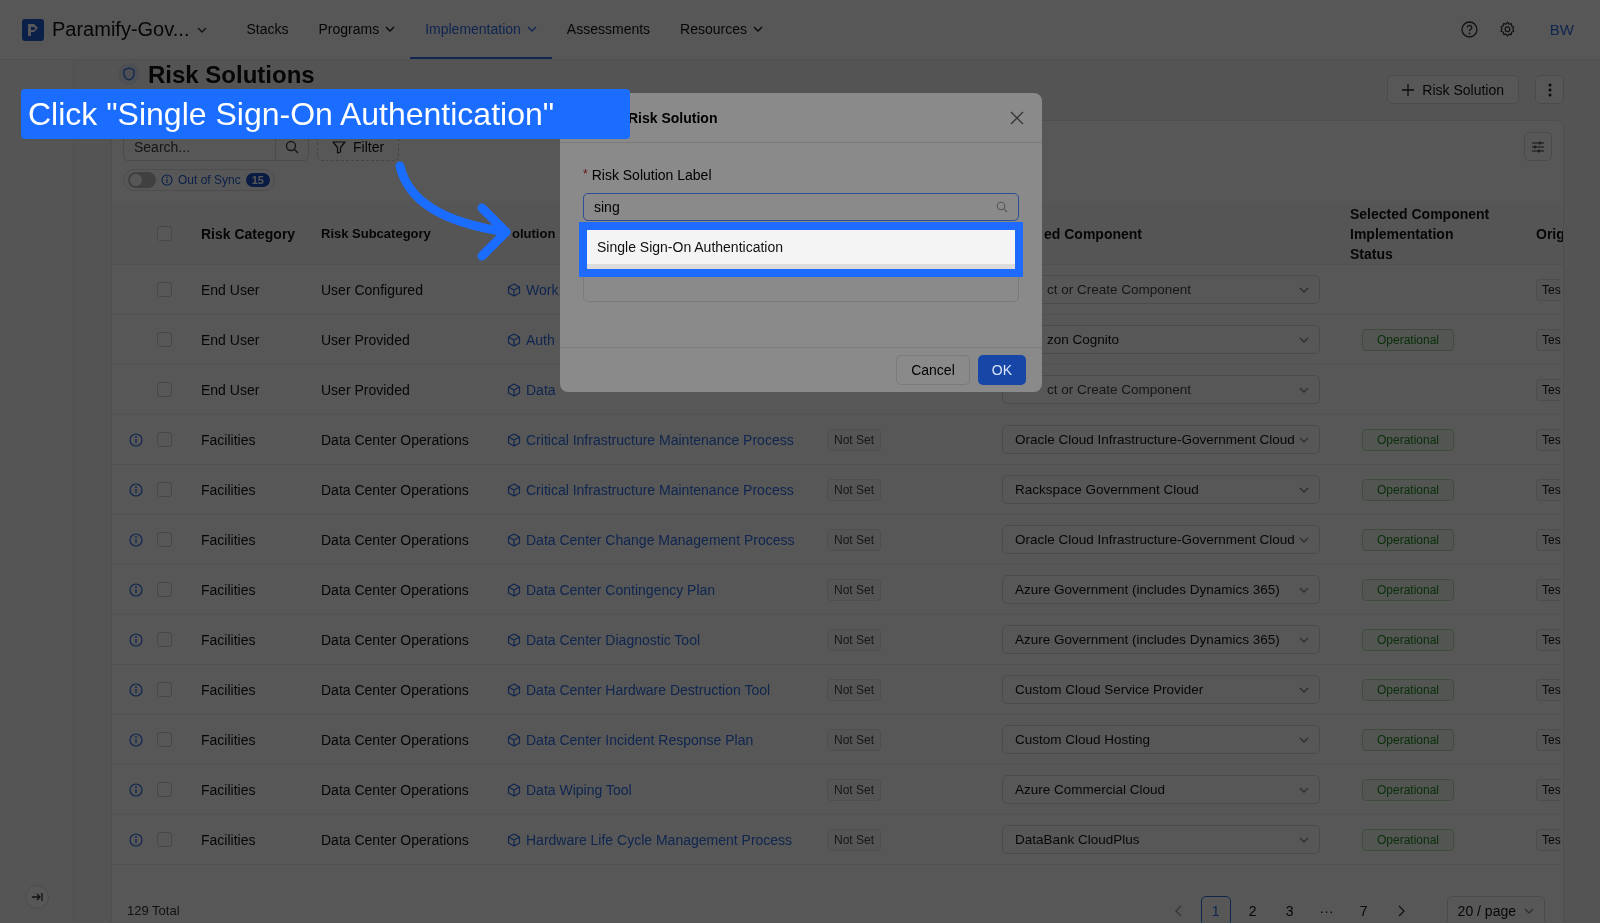 This screenshot has height=923, width=1600. I want to click on collapse-icon, so click(36, 897).